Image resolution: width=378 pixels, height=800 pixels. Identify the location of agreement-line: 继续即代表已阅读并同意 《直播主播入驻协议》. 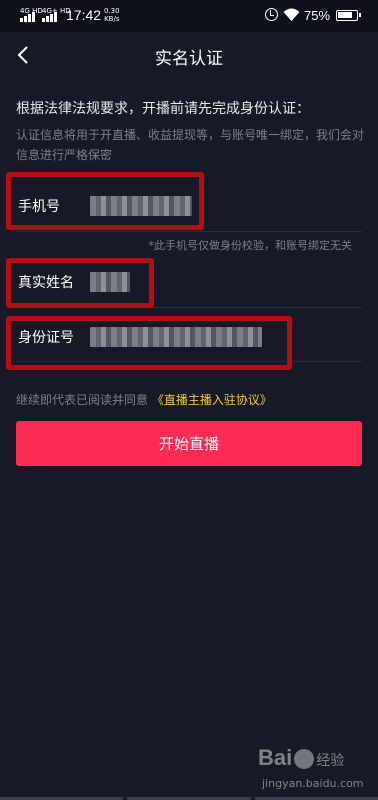
(144, 399).